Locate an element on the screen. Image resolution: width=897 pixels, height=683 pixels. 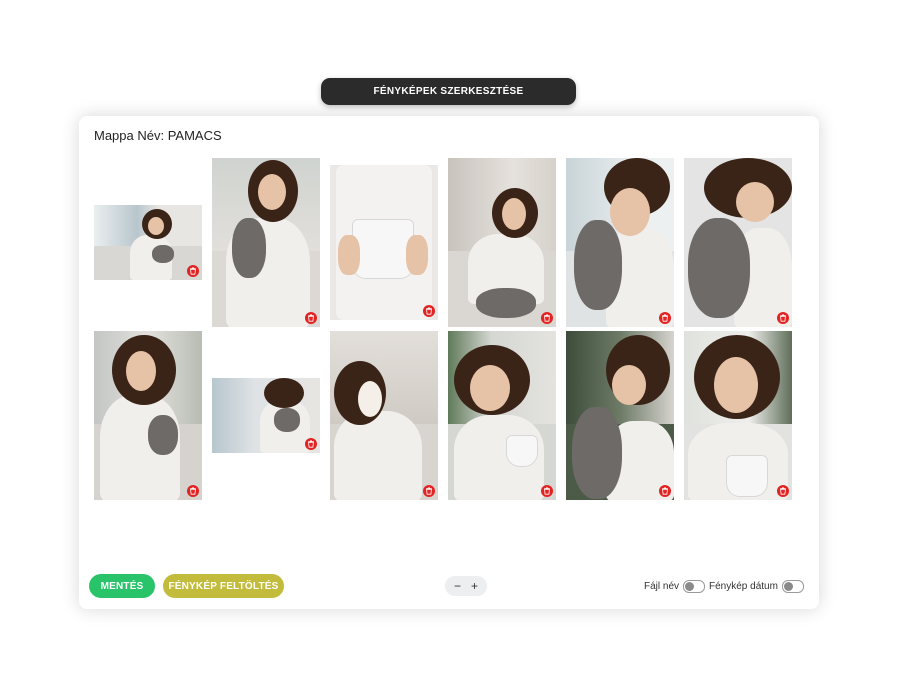
upload-photo-button: FÉNYKÉP FELTÖLTÉS is located at coordinates (223, 586).